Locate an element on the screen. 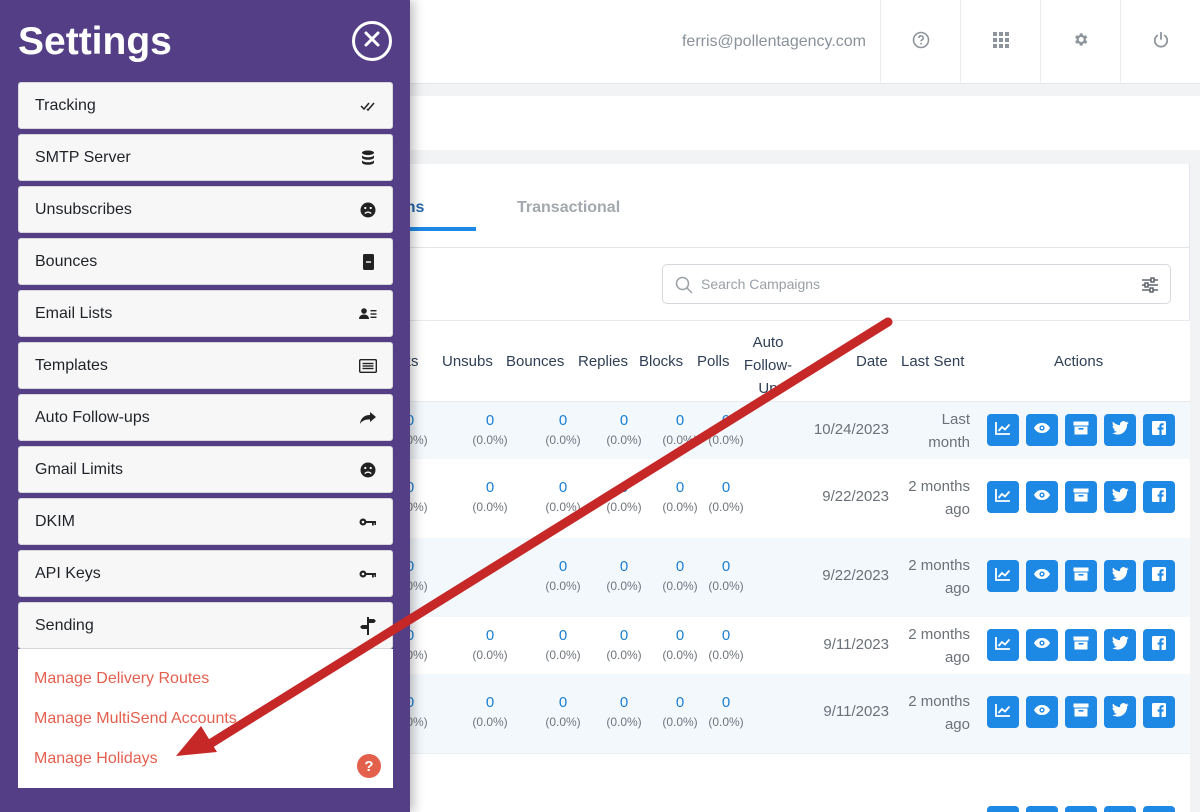  signpost-icon is located at coordinates (368, 626).